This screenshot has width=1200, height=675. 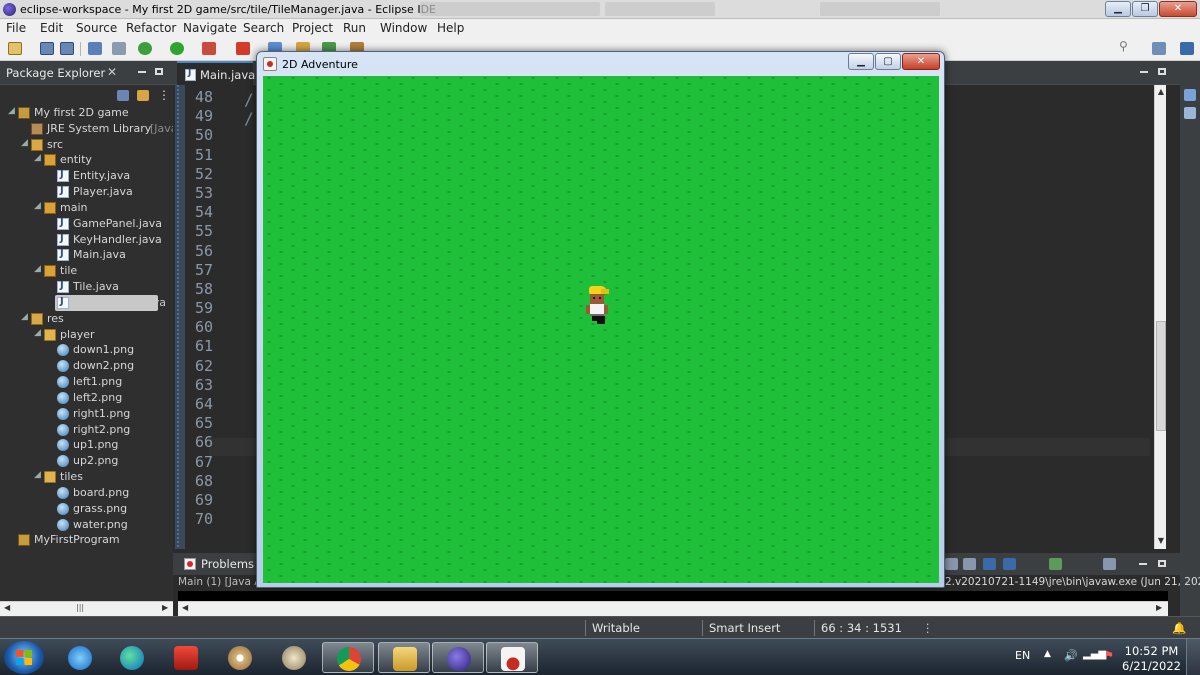 I want to click on tree-item: Main.java, so click(x=86, y=255).